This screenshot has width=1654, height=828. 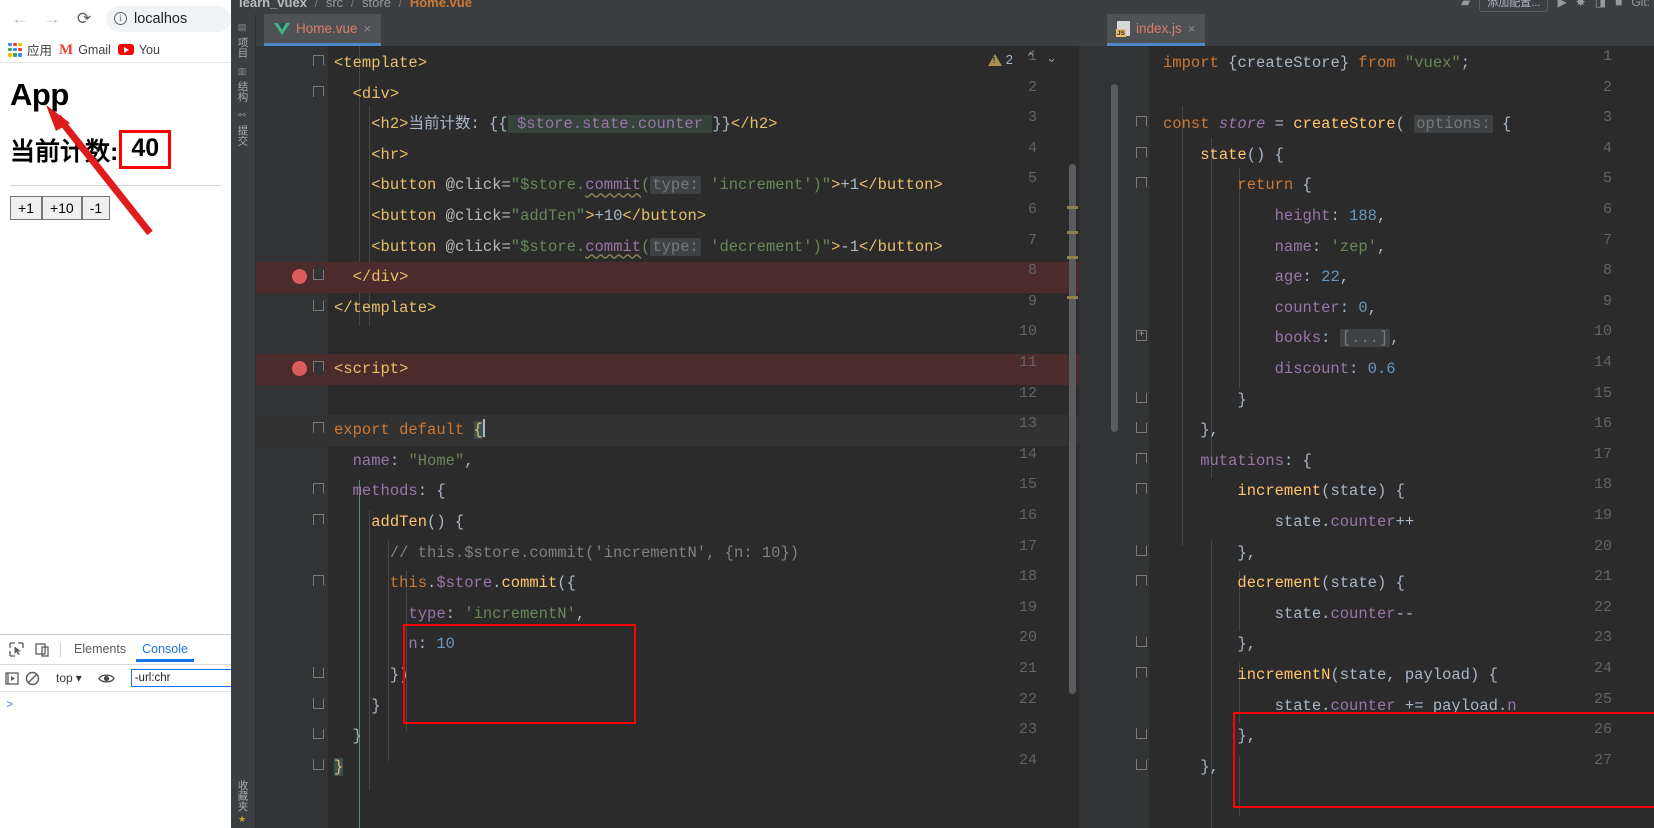 What do you see at coordinates (1366, 736) in the screenshot?
I see `code-line: 26 },` at bounding box center [1366, 736].